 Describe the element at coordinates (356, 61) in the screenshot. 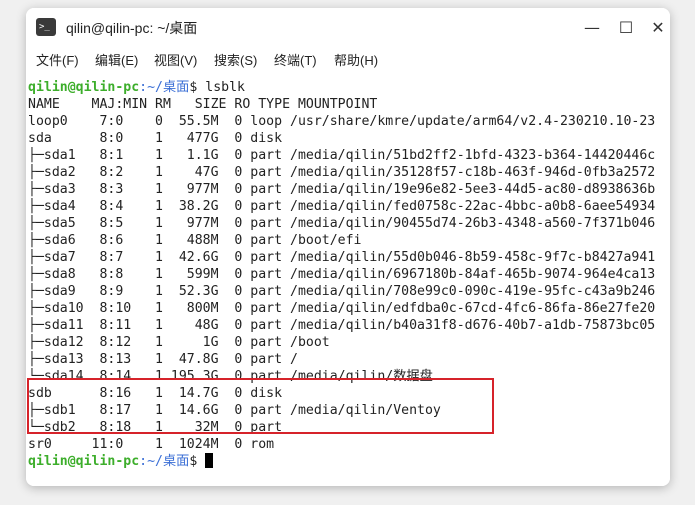

I see `menu-help: 帮助(H)` at that location.